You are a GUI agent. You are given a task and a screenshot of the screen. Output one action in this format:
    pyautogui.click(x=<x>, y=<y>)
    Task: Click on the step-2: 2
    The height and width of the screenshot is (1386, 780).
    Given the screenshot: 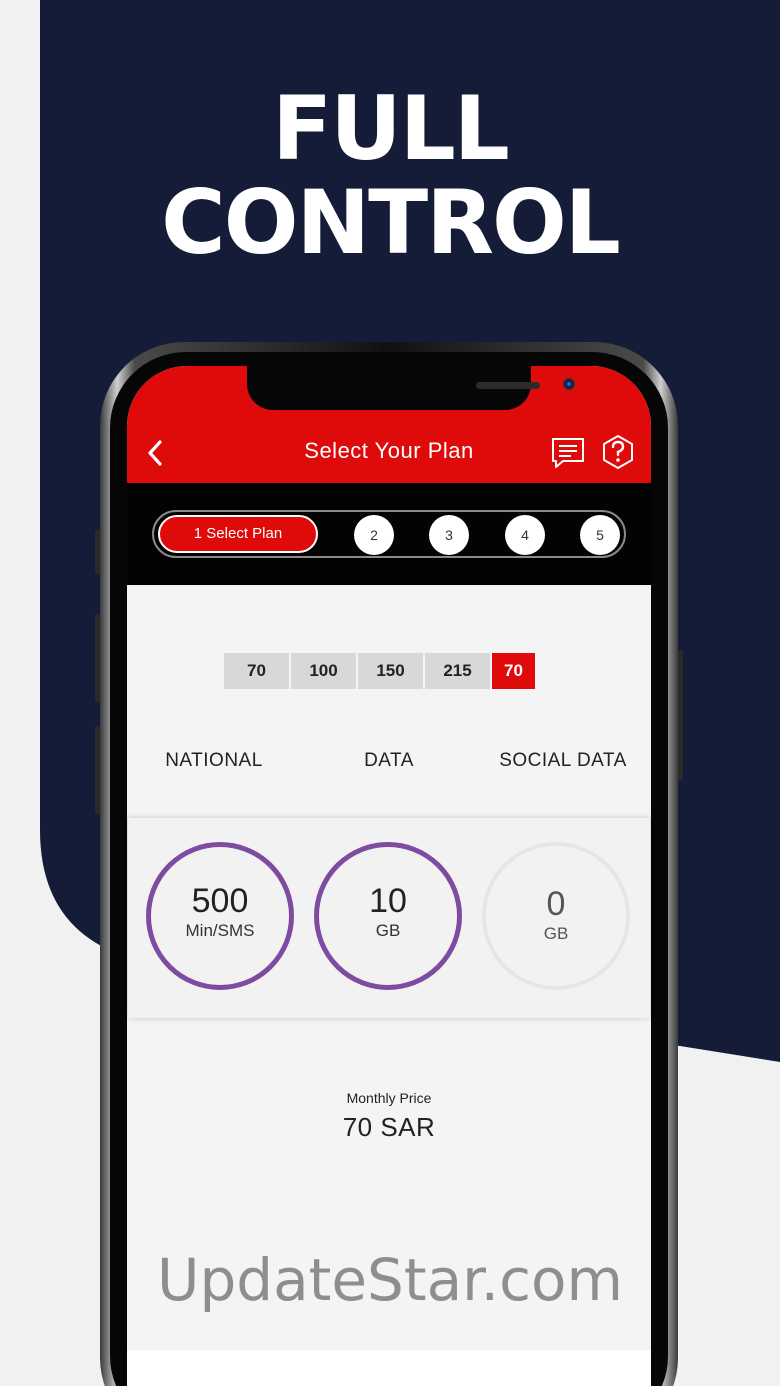 What is the action you would take?
    pyautogui.click(x=374, y=535)
    